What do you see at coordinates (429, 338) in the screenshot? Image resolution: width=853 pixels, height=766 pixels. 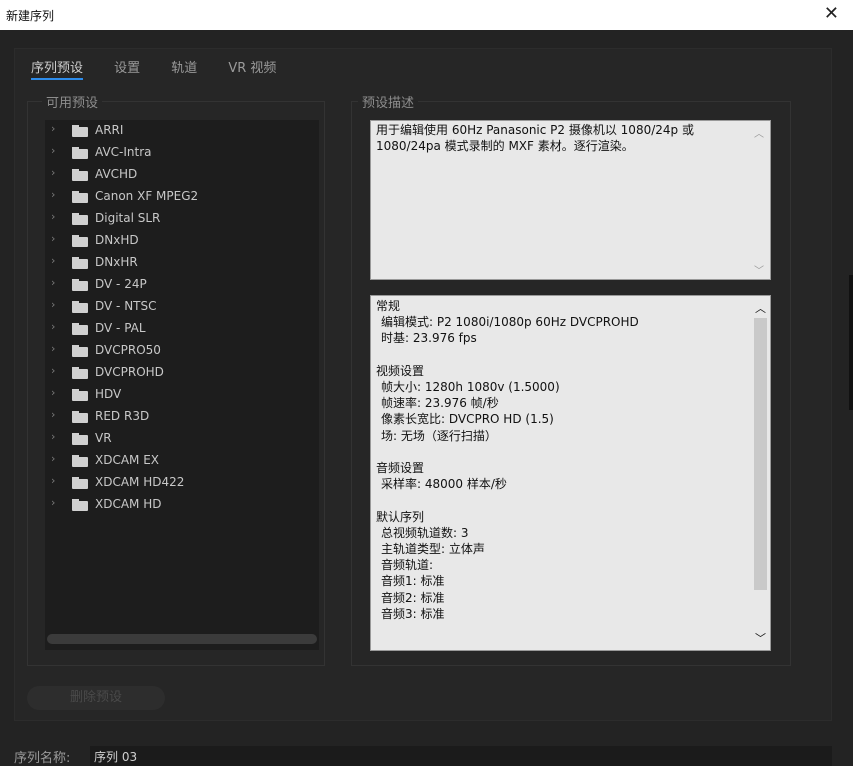 I see `timebase: 时基: 23.976 fps` at bounding box center [429, 338].